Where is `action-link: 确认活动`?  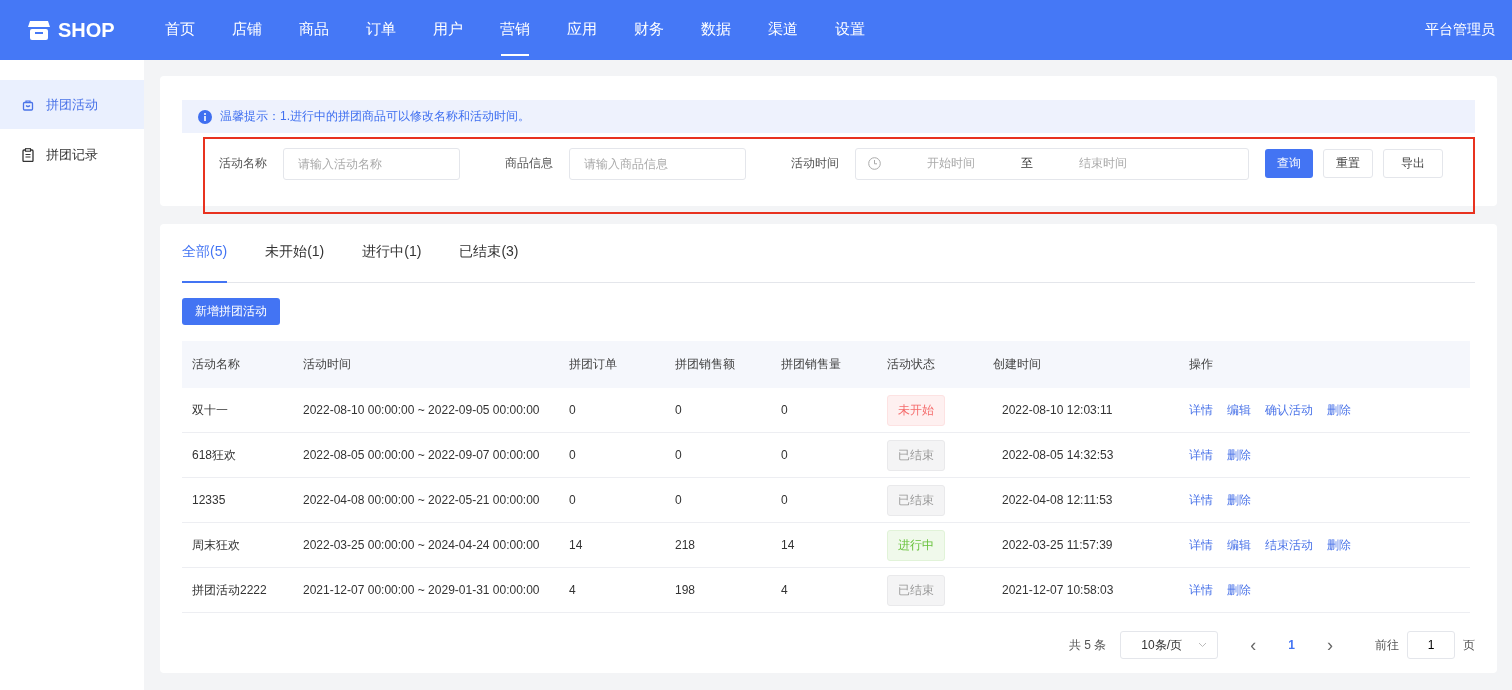
action-link: 确认活动 is located at coordinates (1289, 409).